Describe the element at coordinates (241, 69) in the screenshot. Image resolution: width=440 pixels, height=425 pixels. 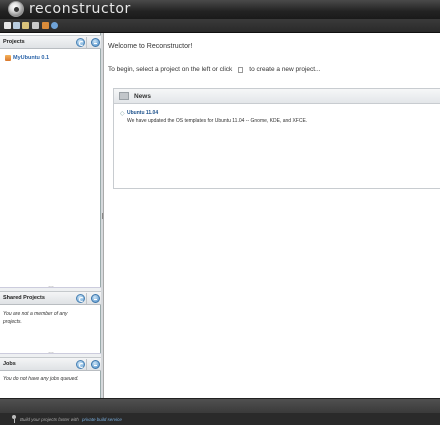
I see `new-project-icon` at that location.